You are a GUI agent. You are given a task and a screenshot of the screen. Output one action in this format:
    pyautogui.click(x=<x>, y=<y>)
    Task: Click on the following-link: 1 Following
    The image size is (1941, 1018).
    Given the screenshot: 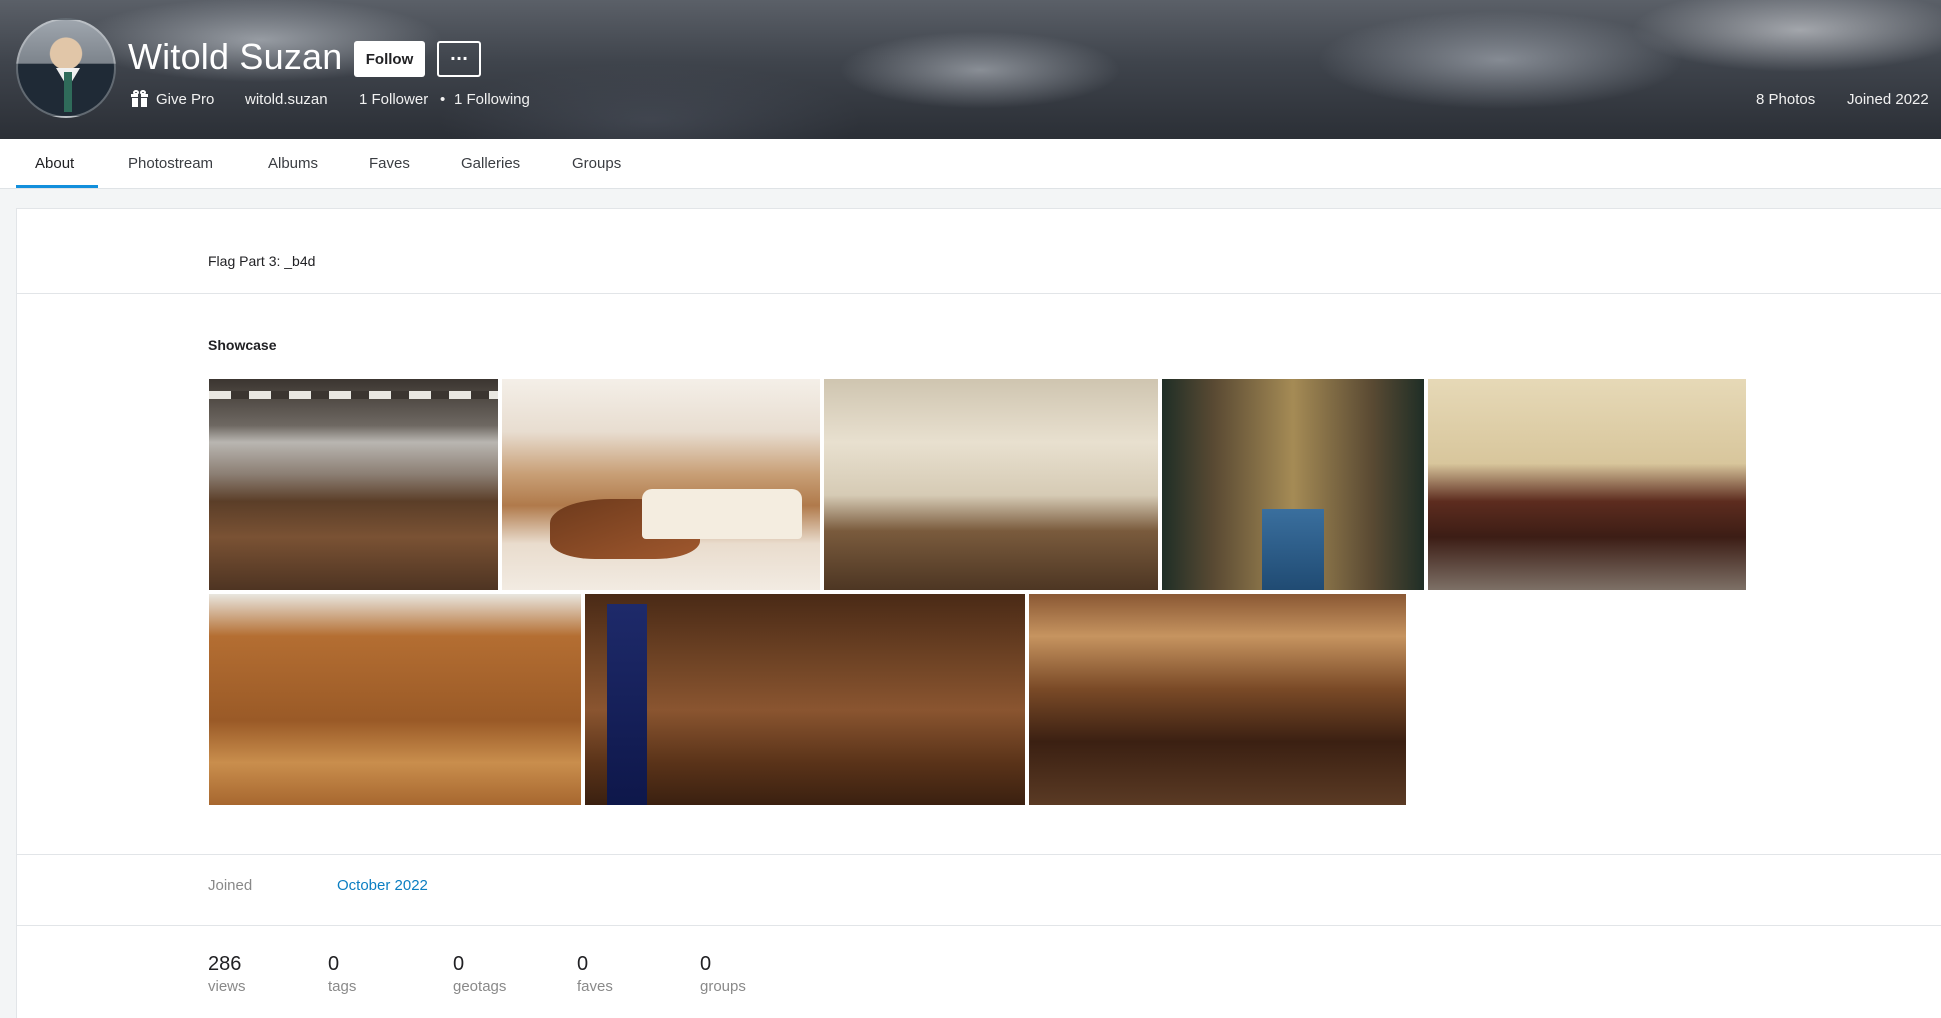 What is the action you would take?
    pyautogui.click(x=492, y=99)
    